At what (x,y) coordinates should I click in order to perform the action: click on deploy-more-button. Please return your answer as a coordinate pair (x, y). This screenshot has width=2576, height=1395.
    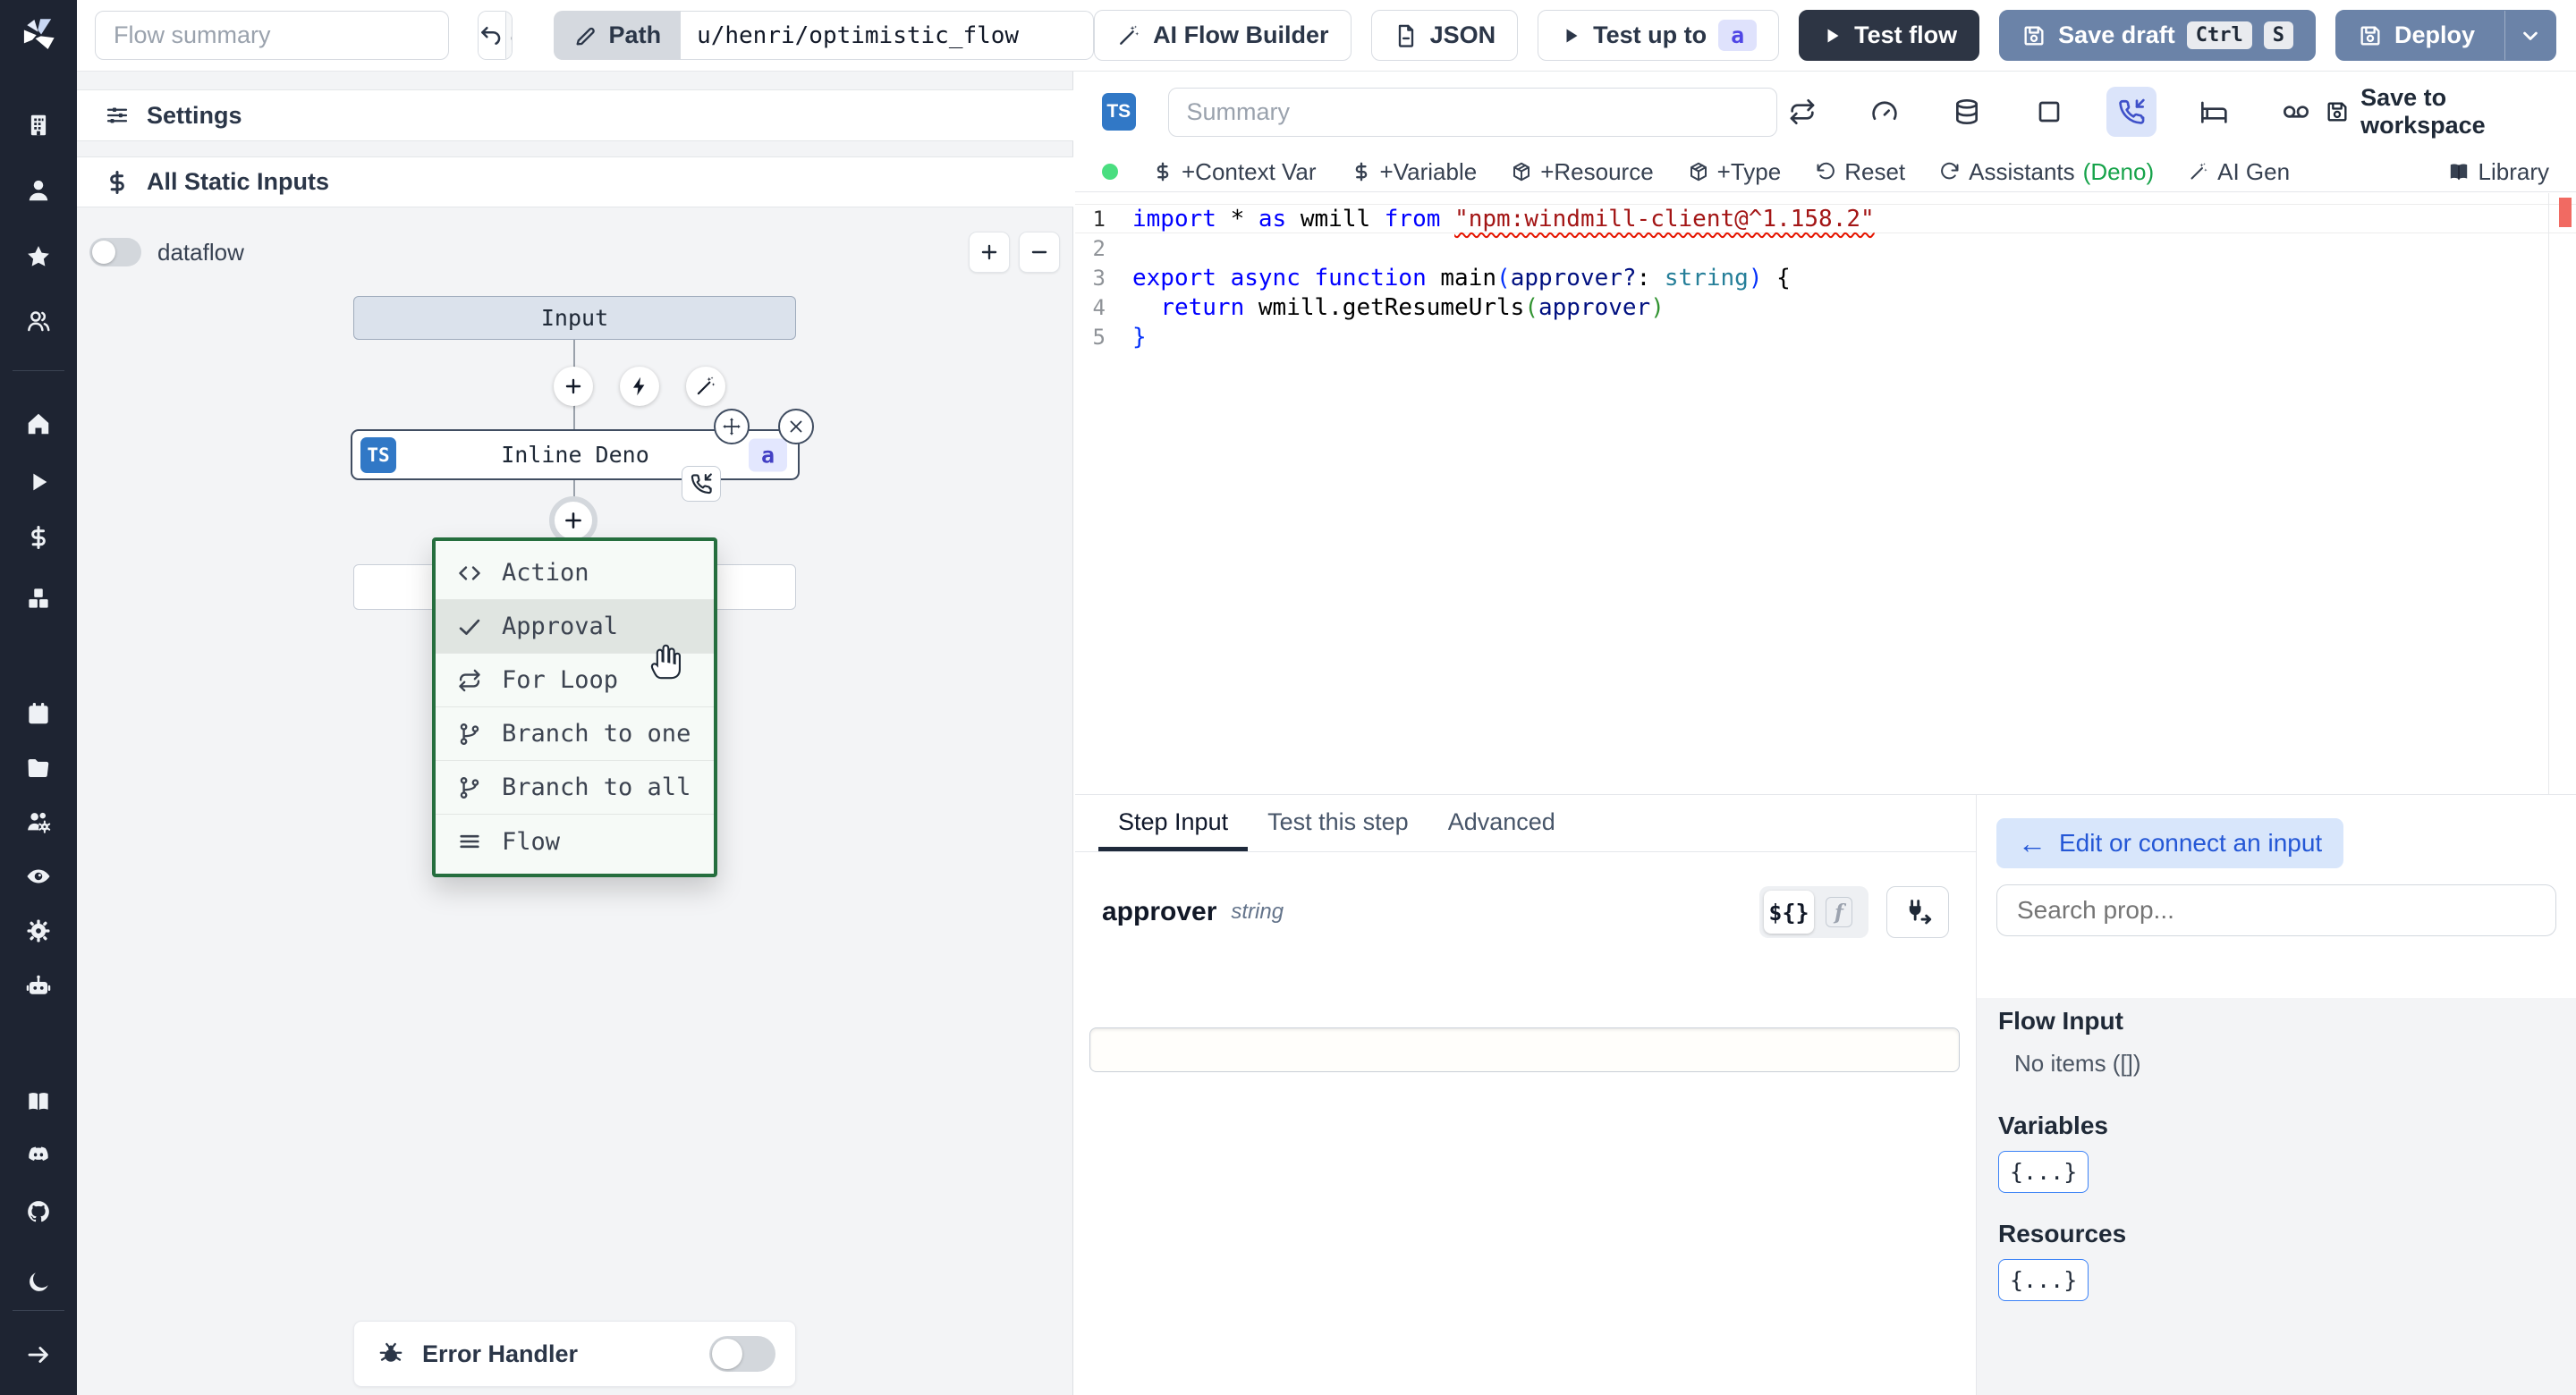
    Looking at the image, I should click on (2529, 35).